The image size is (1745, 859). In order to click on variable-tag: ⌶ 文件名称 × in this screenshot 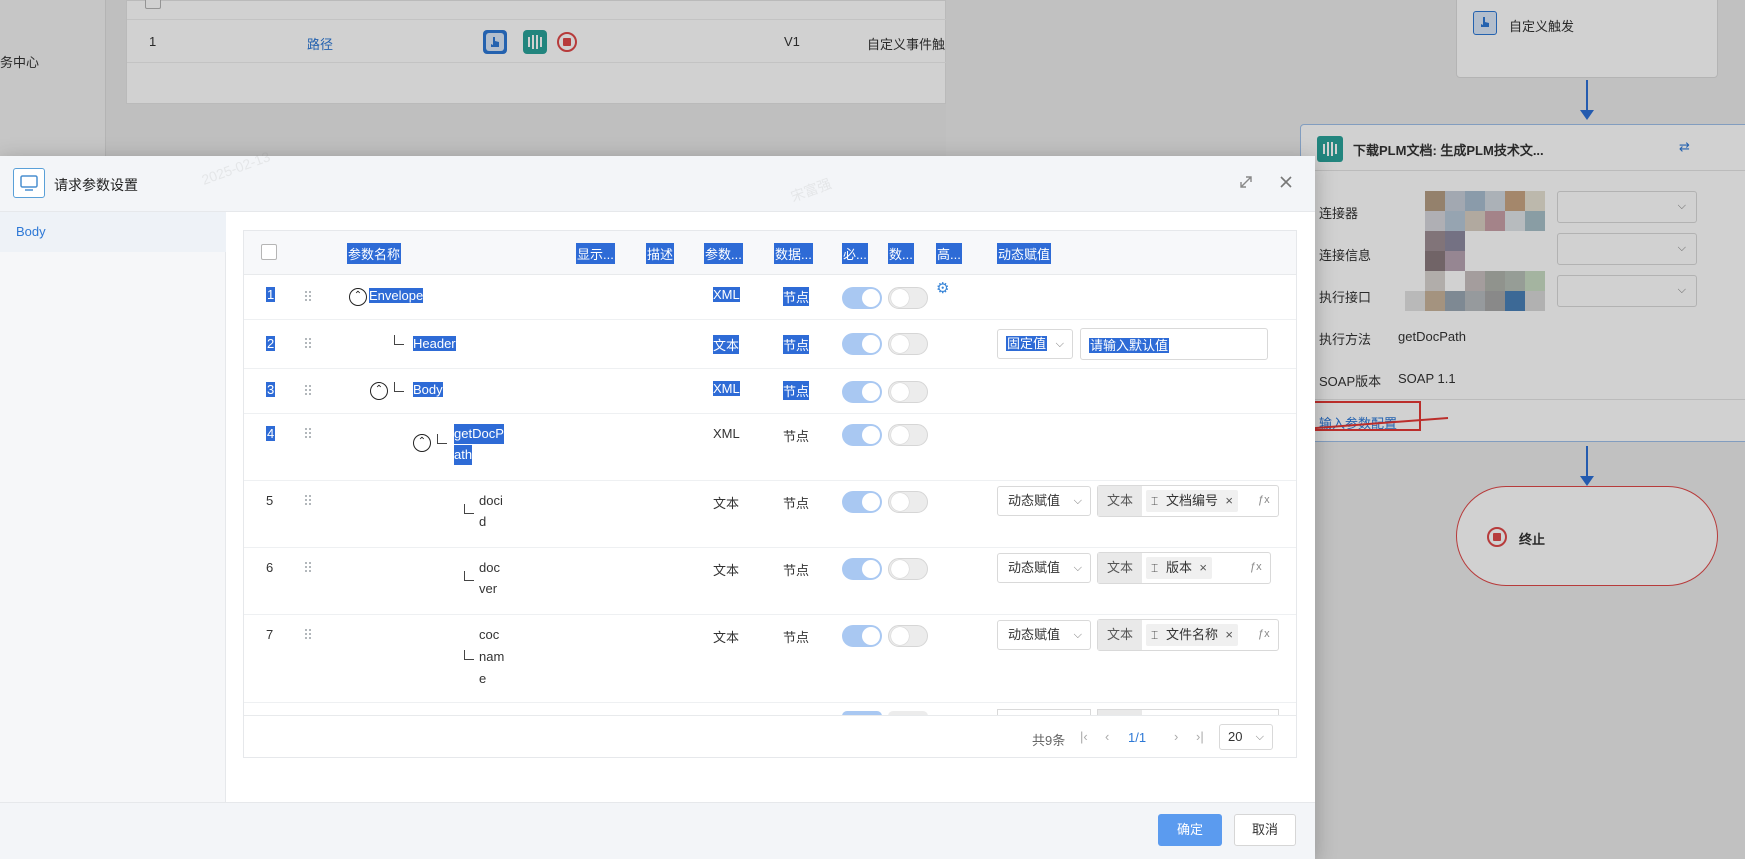, I will do `click(1192, 635)`.